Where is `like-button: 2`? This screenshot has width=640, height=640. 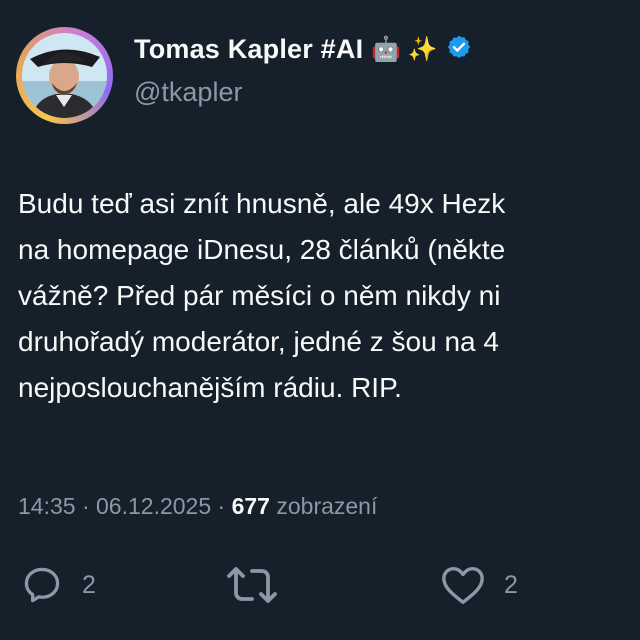
like-button: 2 is located at coordinates (479, 585).